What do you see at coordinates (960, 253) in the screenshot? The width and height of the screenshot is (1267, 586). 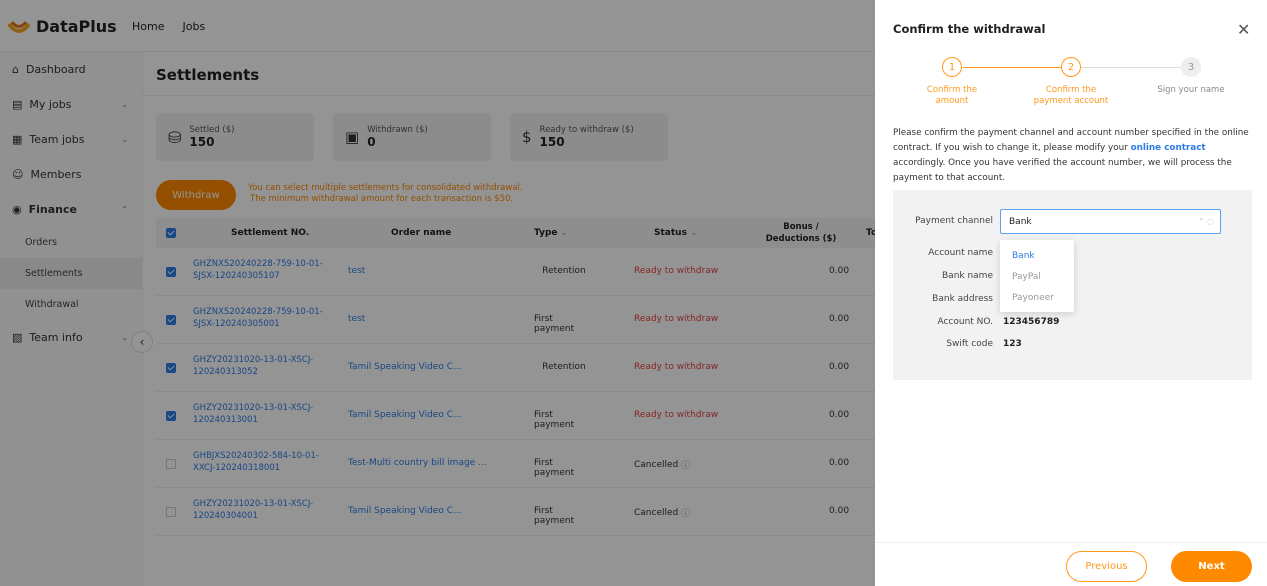 I see `account-name-label: Account name` at bounding box center [960, 253].